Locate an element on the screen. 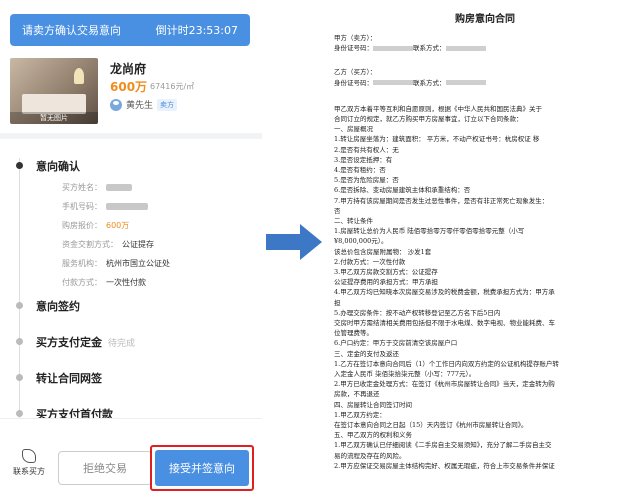 Image resolution: width=644 pixels, height=492 pixels. contract-line: 3.甲乙双方房款交割方式：公证提存 is located at coordinates (386, 272).